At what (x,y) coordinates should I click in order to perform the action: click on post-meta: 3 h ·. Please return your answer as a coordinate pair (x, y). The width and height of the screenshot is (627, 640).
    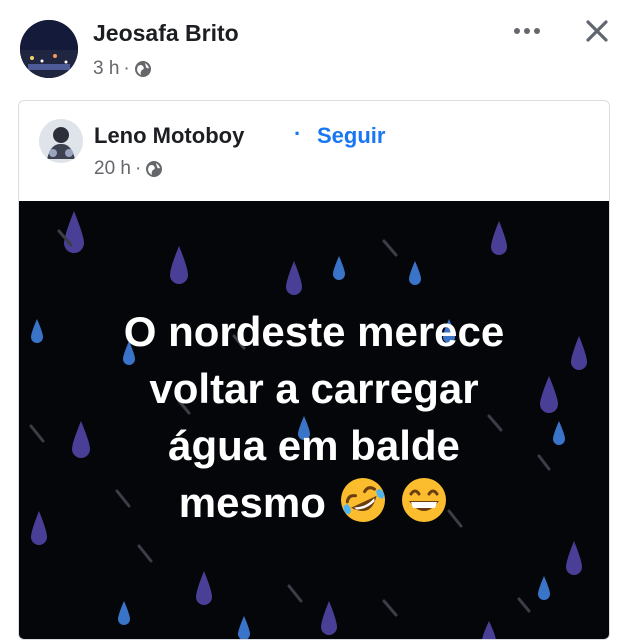
    Looking at the image, I should click on (122, 69).